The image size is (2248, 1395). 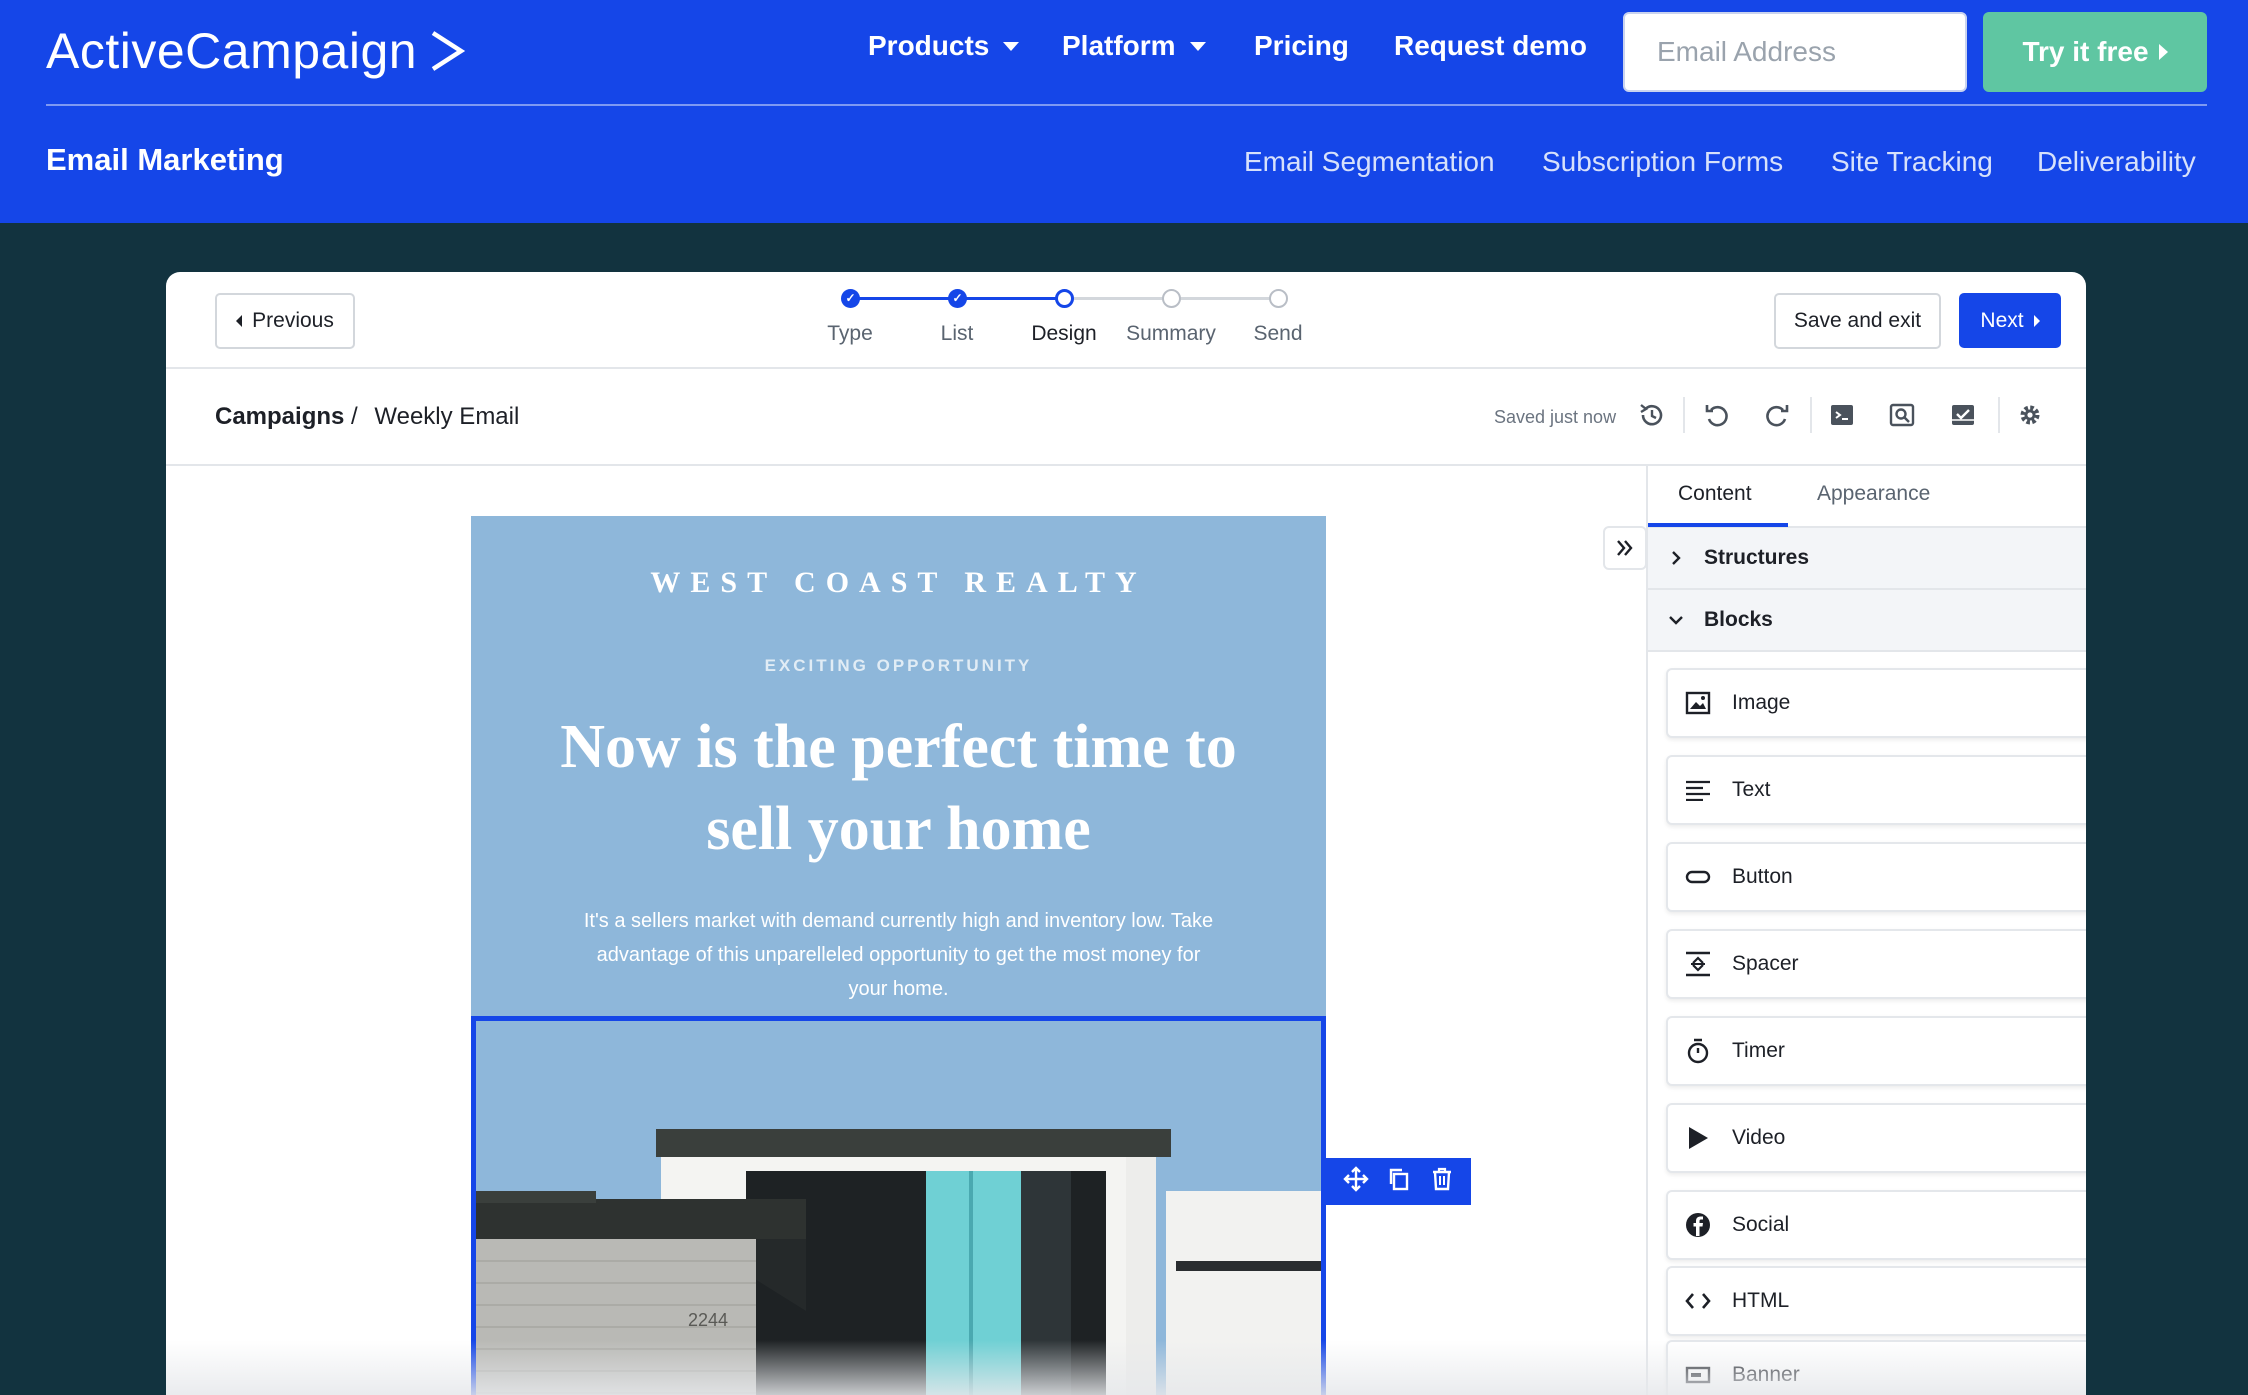 I want to click on previous-button: Previous, so click(x=285, y=321).